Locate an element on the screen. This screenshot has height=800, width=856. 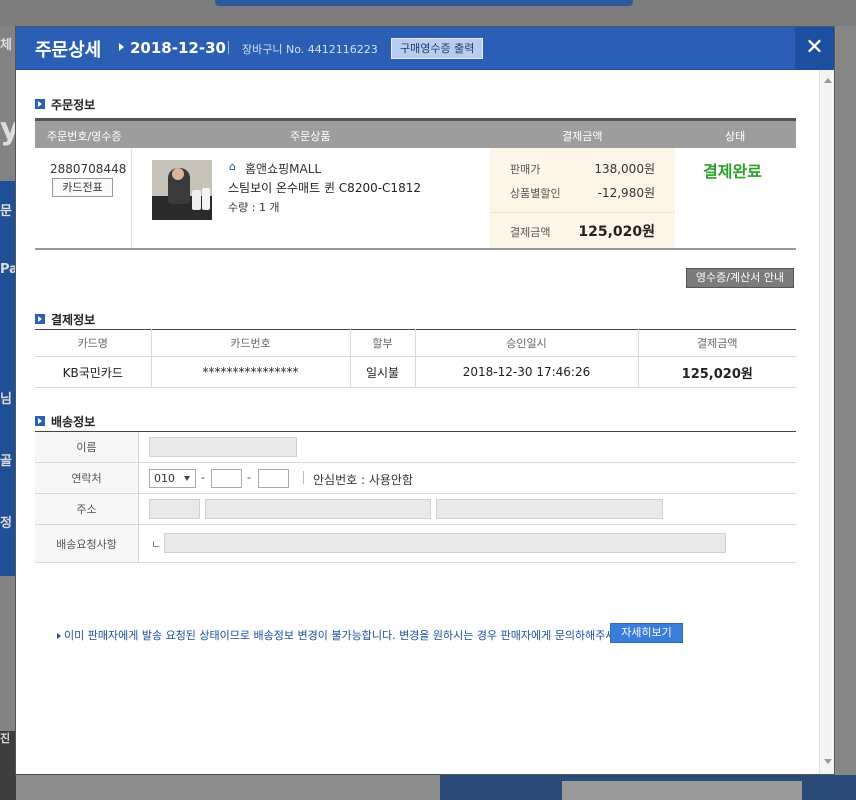
background-text: 진 is located at coordinates (5, 738).